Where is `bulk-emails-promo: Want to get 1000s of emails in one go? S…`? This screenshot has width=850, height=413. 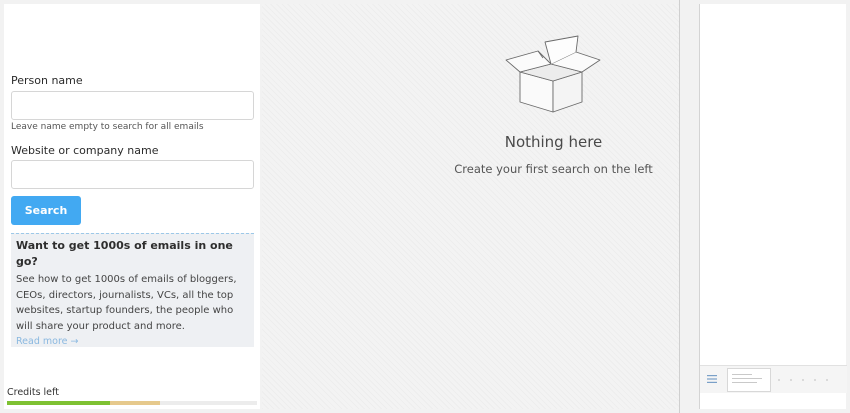
bulk-emails-promo: Want to get 1000s of emails in one go? S… is located at coordinates (132, 290).